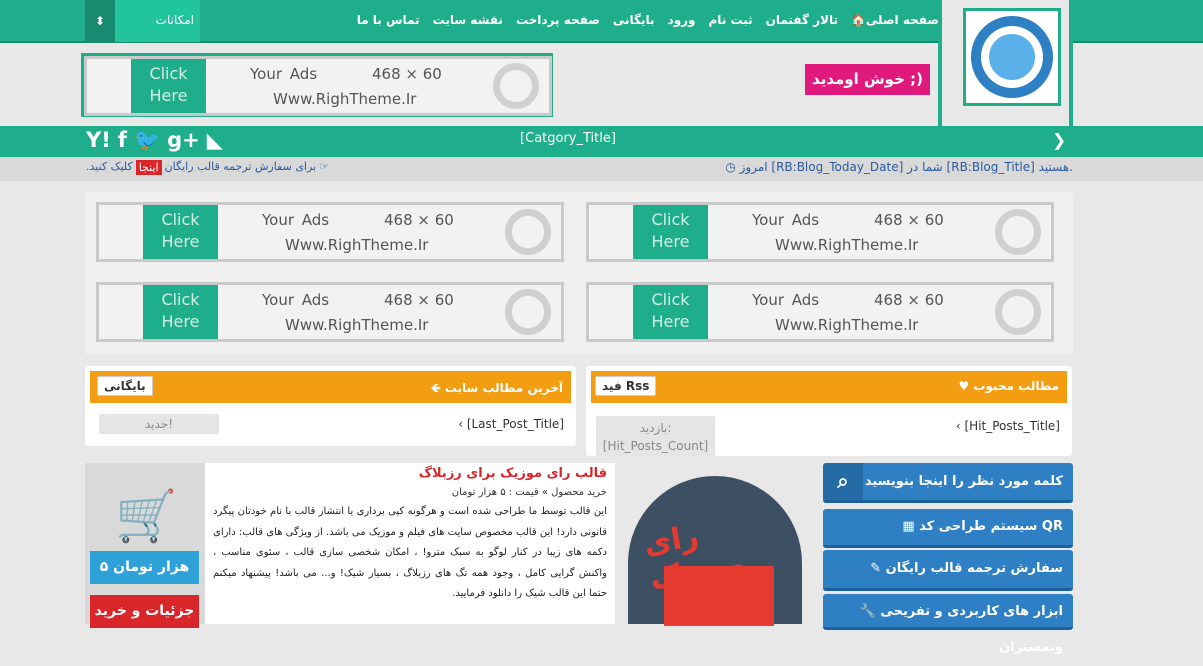 This screenshot has height=666, width=1203. What do you see at coordinates (388, 20) in the screenshot?
I see `nav-contact: تماس با ما` at bounding box center [388, 20].